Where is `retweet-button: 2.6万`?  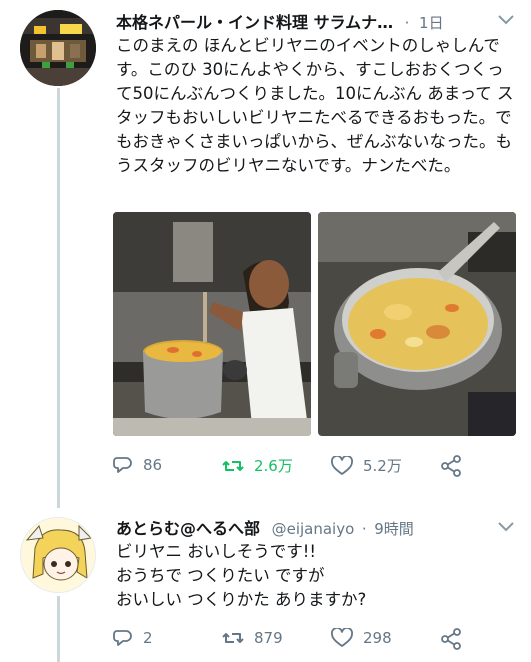 retweet-button: 2.6万 is located at coordinates (257, 465).